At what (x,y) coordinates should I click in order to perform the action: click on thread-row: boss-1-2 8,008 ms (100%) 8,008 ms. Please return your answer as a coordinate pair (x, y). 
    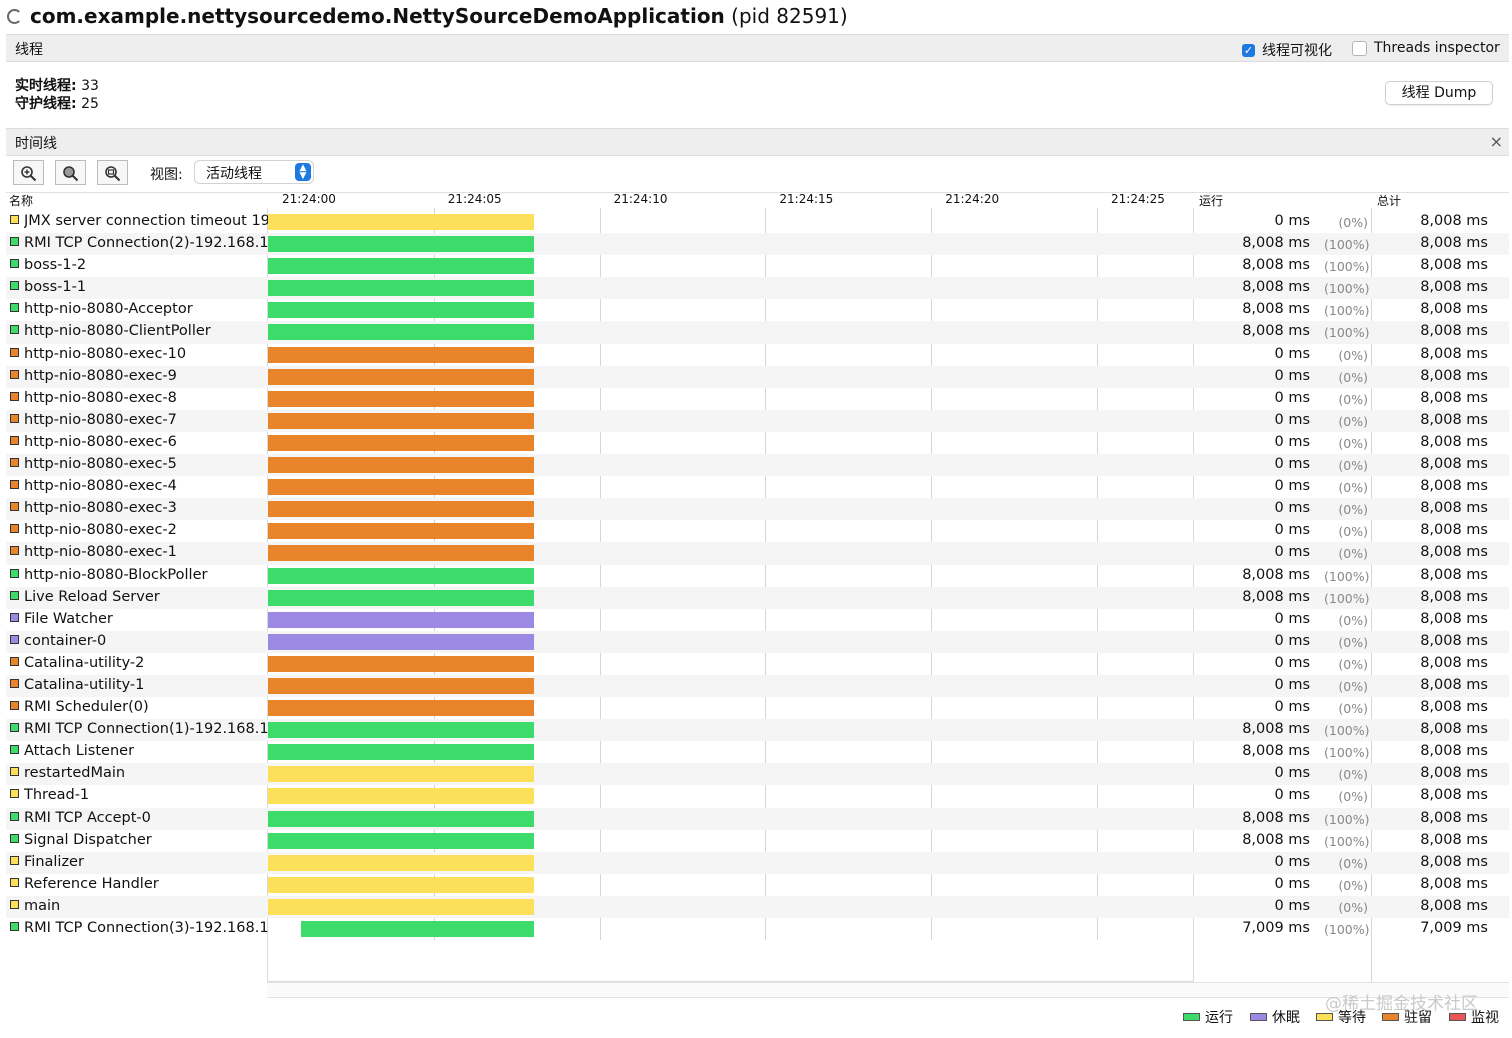
    Looking at the image, I should click on (757, 266).